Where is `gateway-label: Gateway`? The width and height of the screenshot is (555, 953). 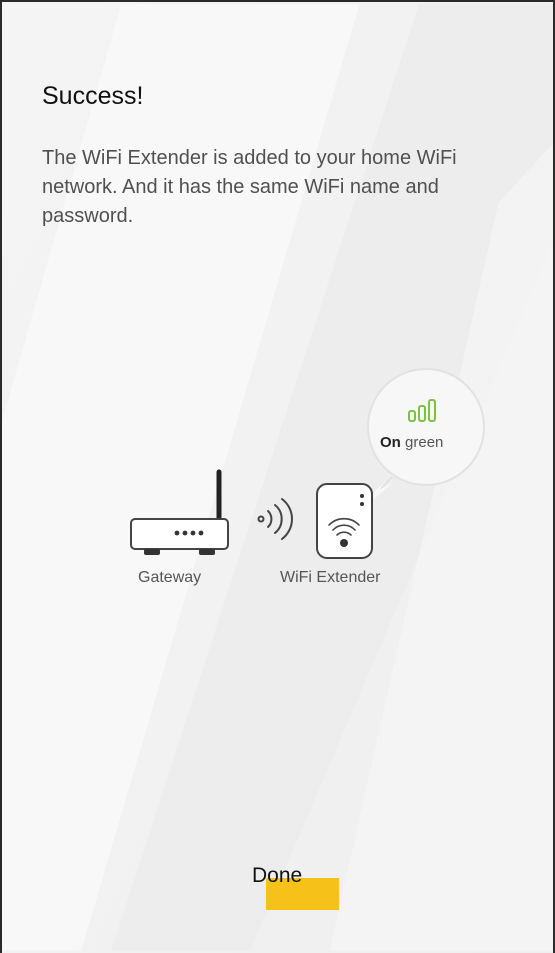
gateway-label: Gateway is located at coordinates (170, 577).